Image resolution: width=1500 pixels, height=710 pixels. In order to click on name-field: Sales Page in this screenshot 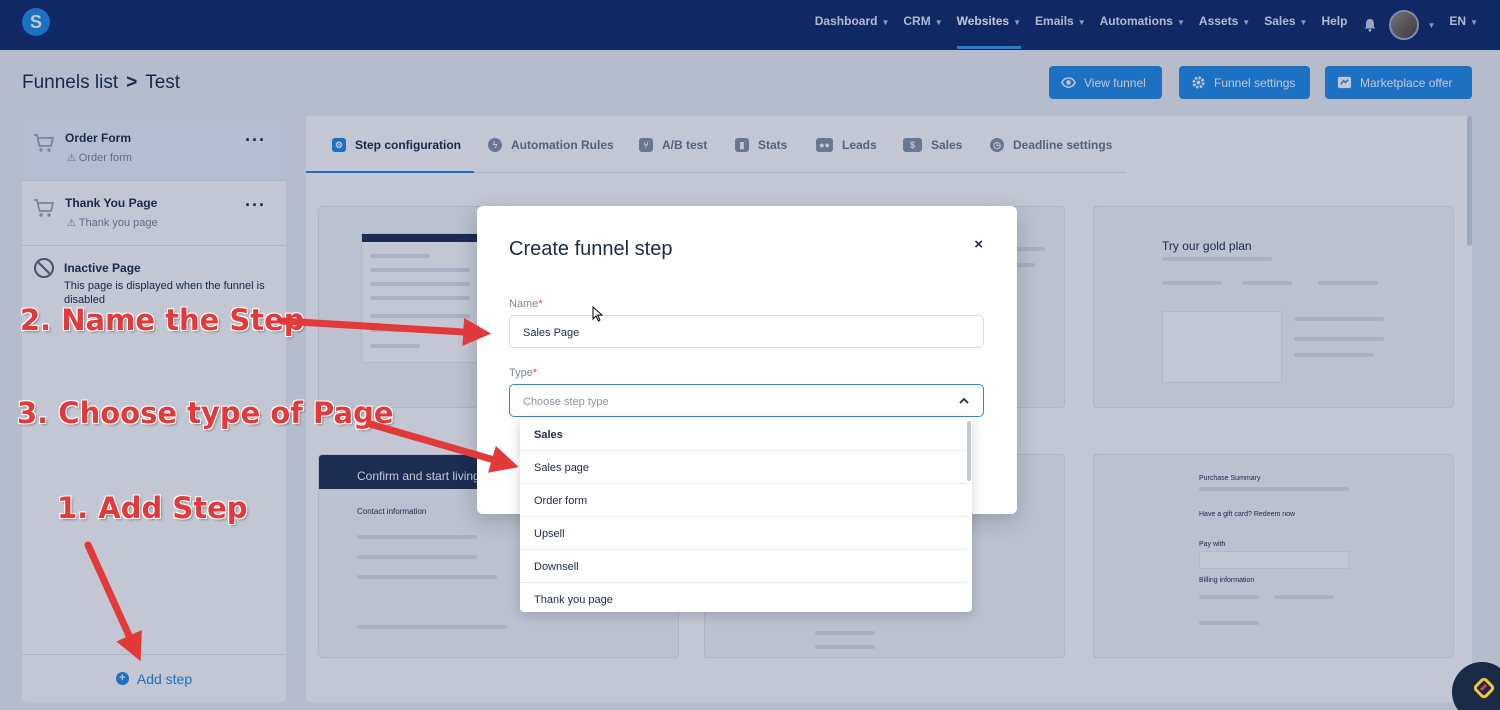, I will do `click(746, 331)`.